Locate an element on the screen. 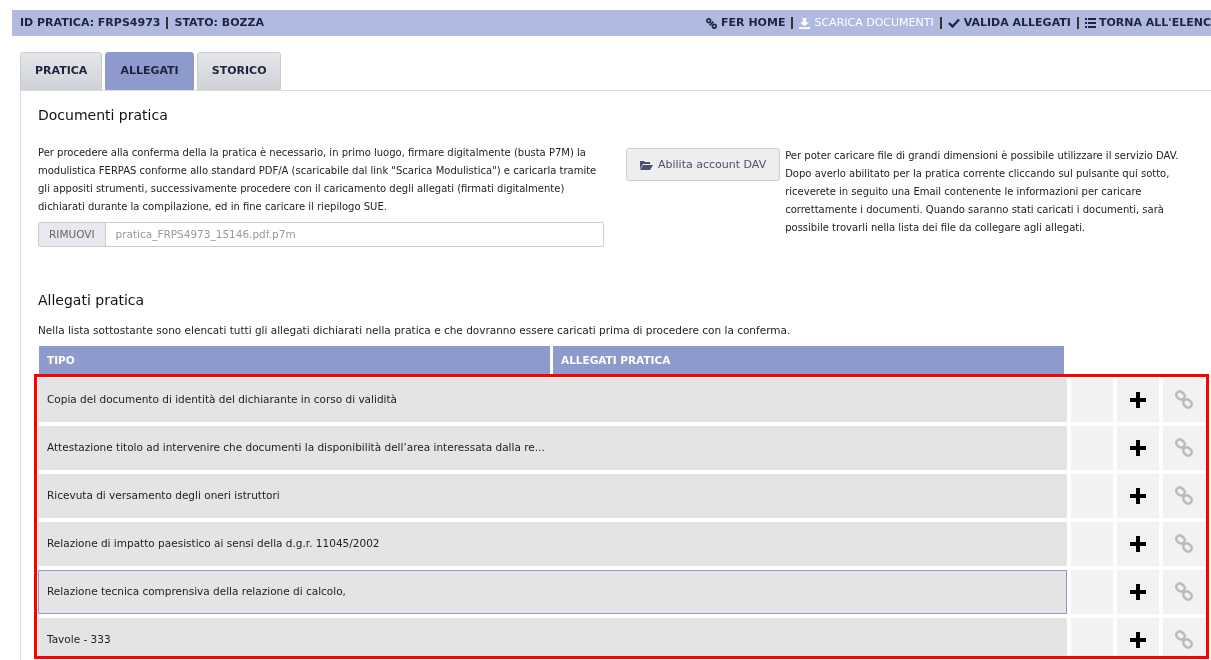 This screenshot has width=1211, height=660. attachment-type-cell: Copia del documento di identità del dichiarante in corso di validità is located at coordinates (552, 400).